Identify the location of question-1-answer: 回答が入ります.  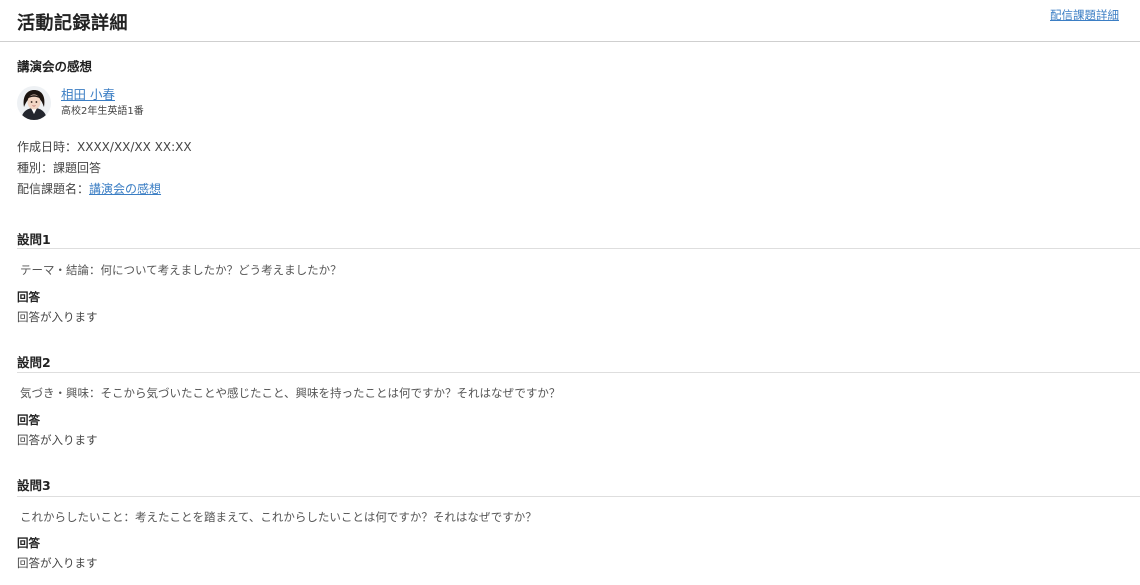
(57, 317).